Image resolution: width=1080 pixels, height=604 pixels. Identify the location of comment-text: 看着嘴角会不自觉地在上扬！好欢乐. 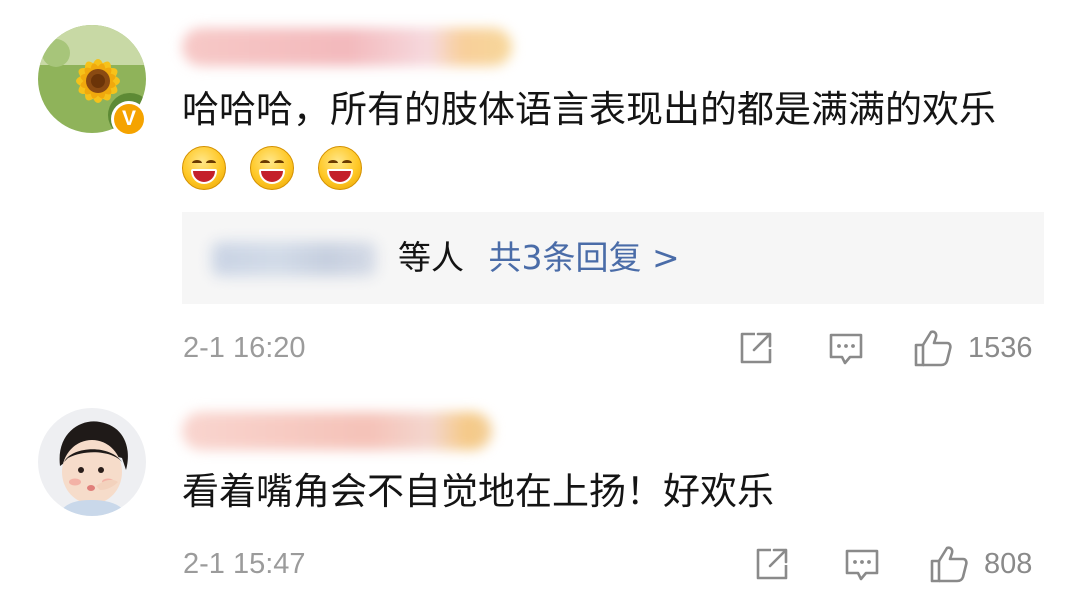
(612, 492).